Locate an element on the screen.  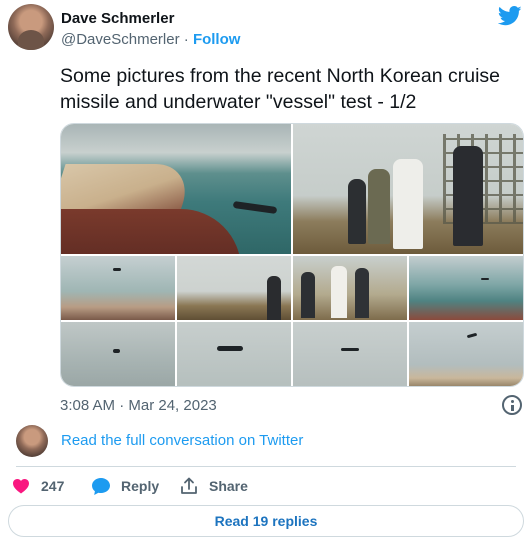
read-conversation-link: Read the full conversation on Twitter is located at coordinates (182, 441).